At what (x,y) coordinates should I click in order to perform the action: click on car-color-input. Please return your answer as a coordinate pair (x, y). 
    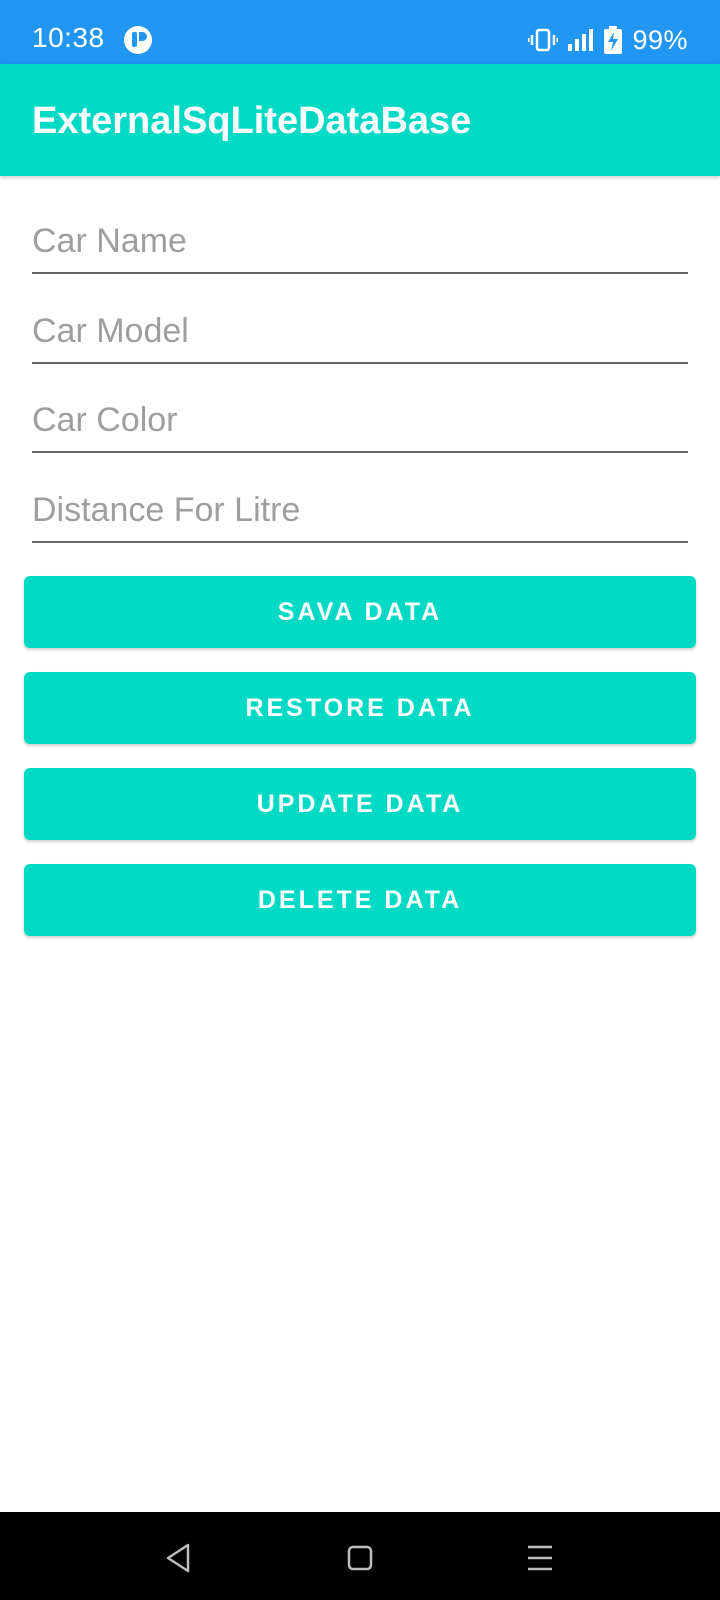
    Looking at the image, I should click on (360, 413).